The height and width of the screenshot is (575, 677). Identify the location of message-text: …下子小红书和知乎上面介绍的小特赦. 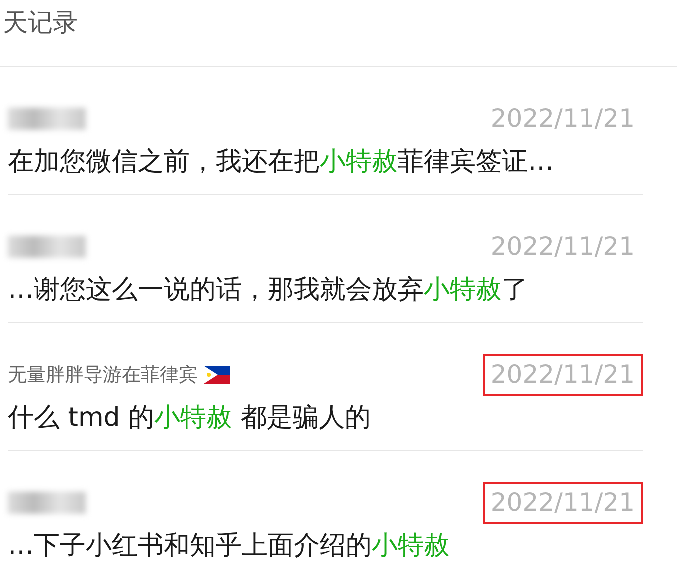
(325, 546).